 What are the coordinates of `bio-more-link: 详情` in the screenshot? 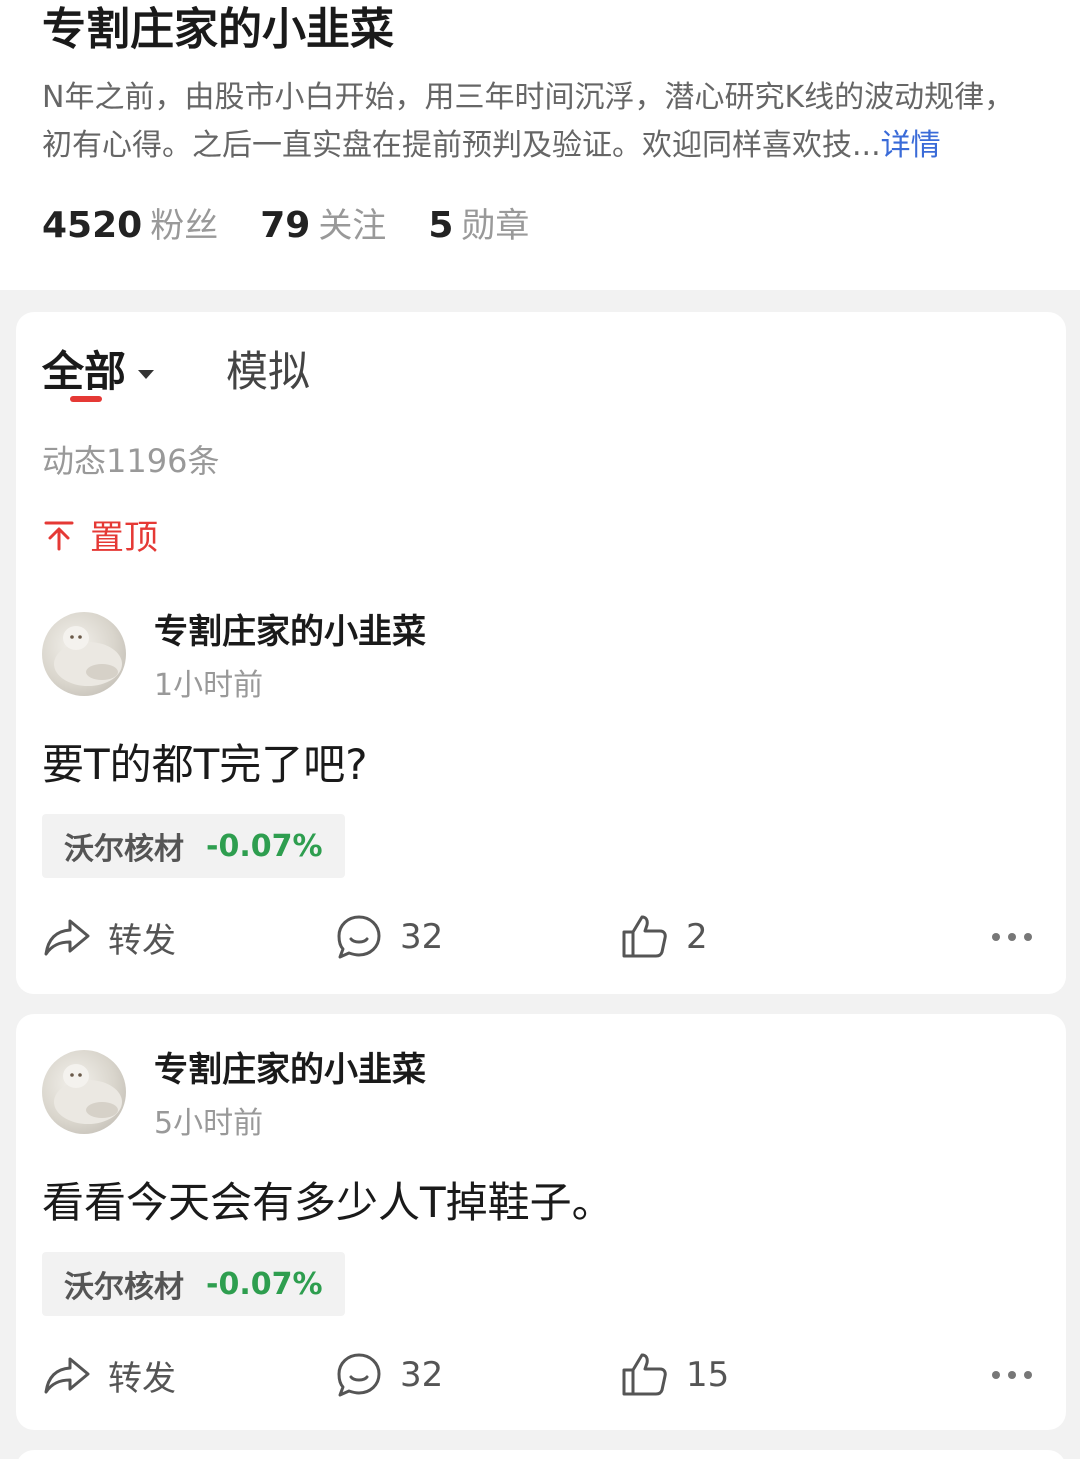 It's located at (911, 145).